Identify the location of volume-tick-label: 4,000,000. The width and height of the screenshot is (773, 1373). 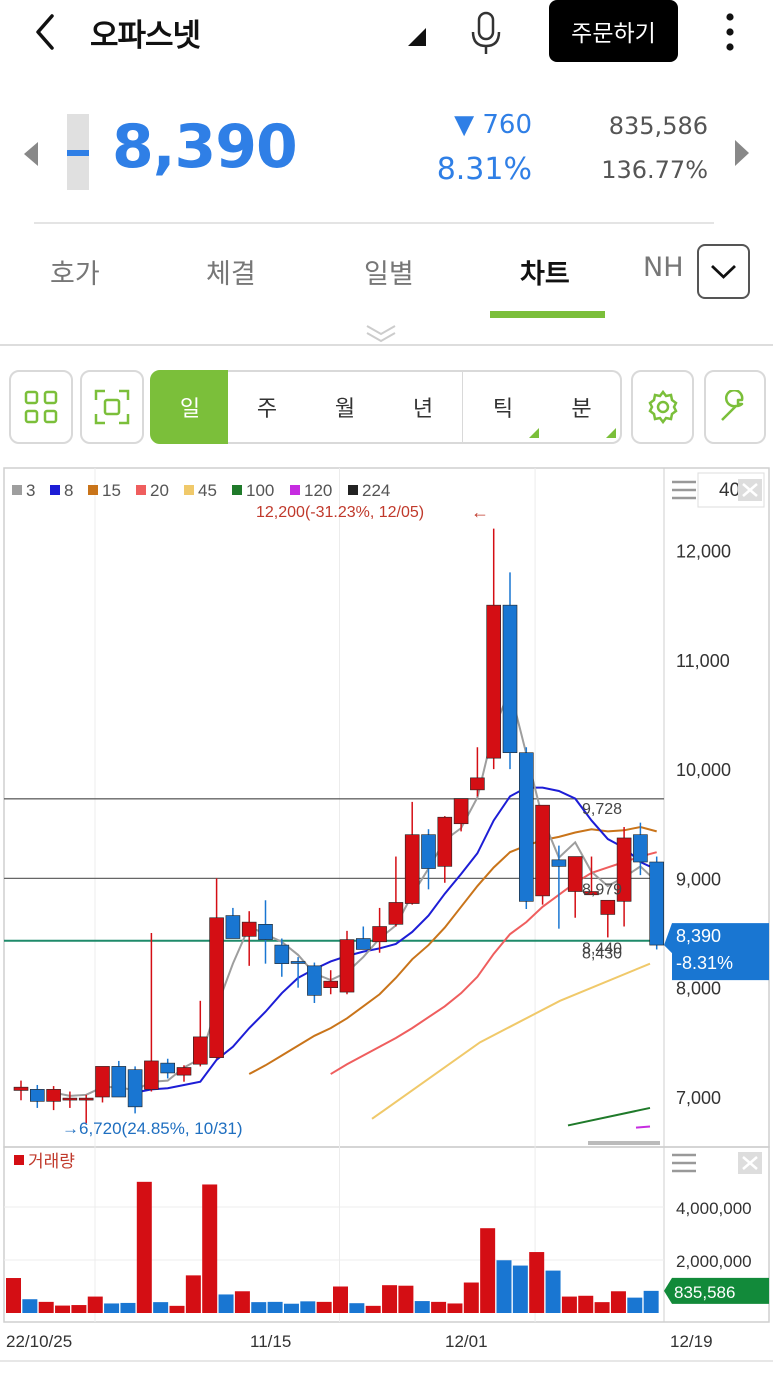
(714, 1208).